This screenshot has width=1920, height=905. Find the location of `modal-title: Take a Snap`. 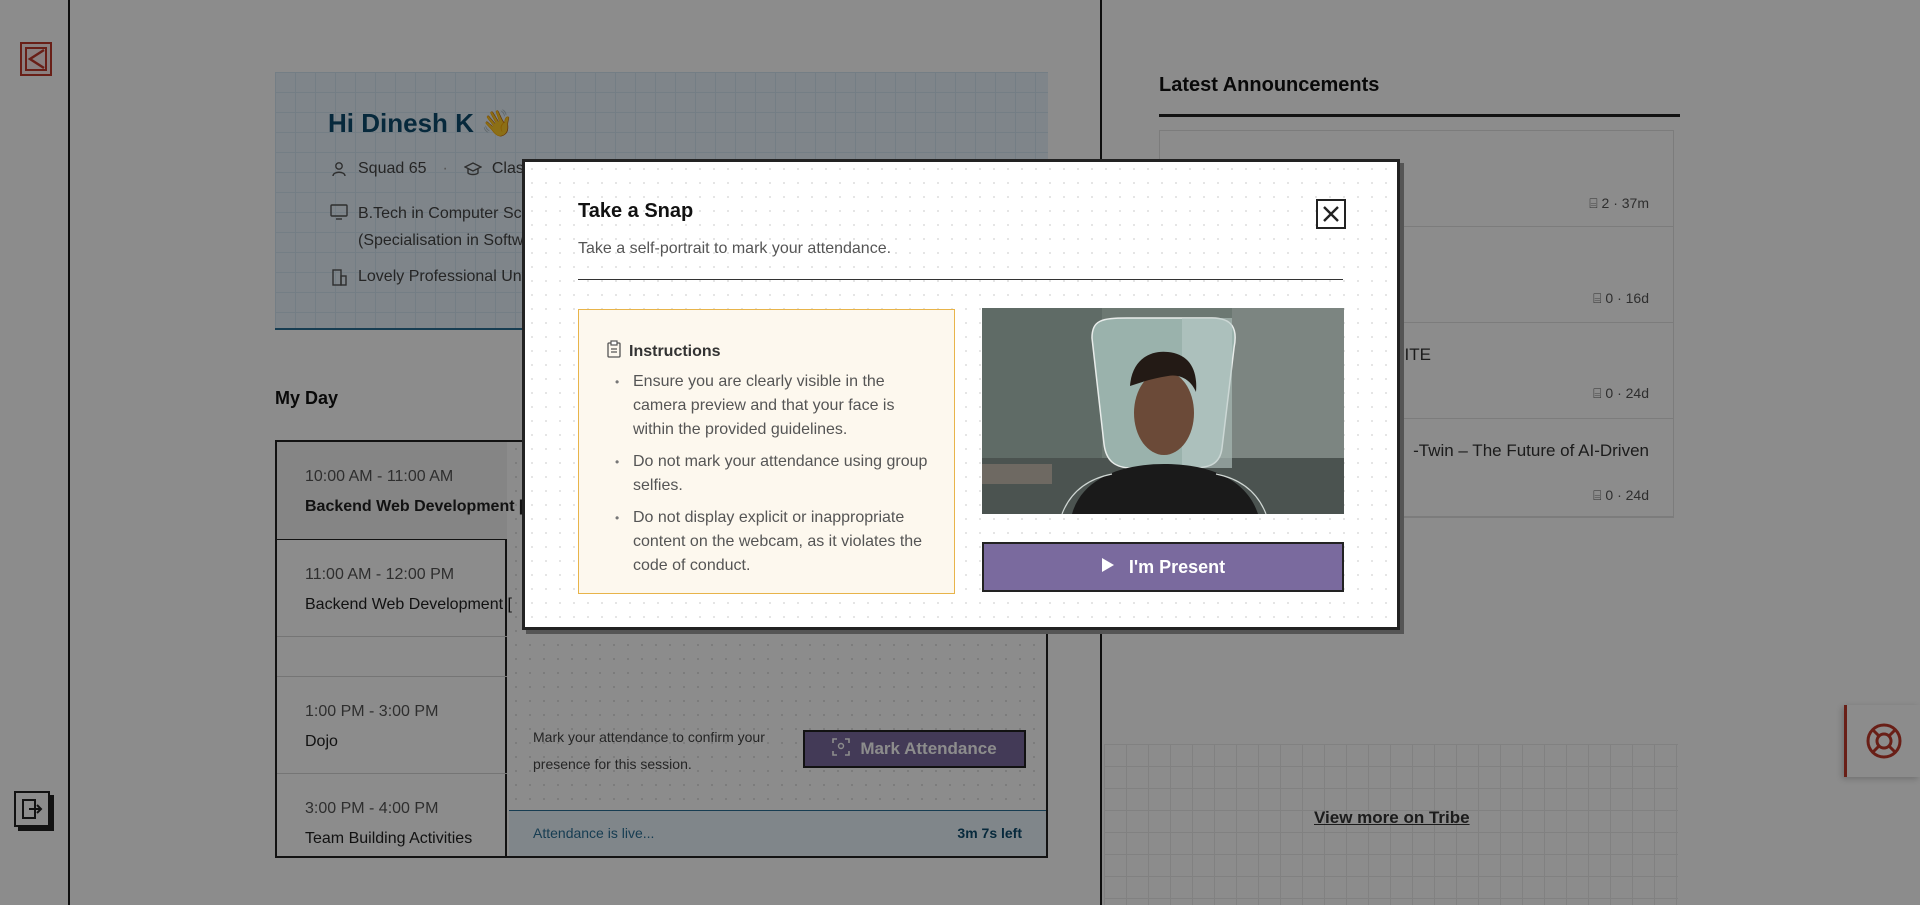

modal-title: Take a Snap is located at coordinates (636, 211).